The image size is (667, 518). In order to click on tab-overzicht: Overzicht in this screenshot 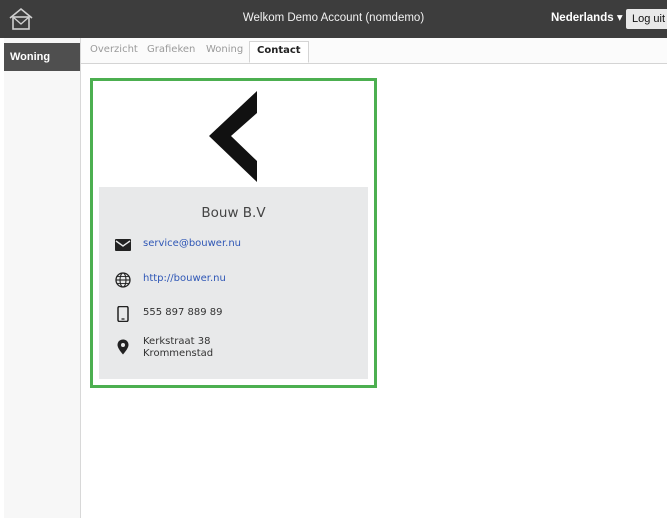, I will do `click(114, 49)`.